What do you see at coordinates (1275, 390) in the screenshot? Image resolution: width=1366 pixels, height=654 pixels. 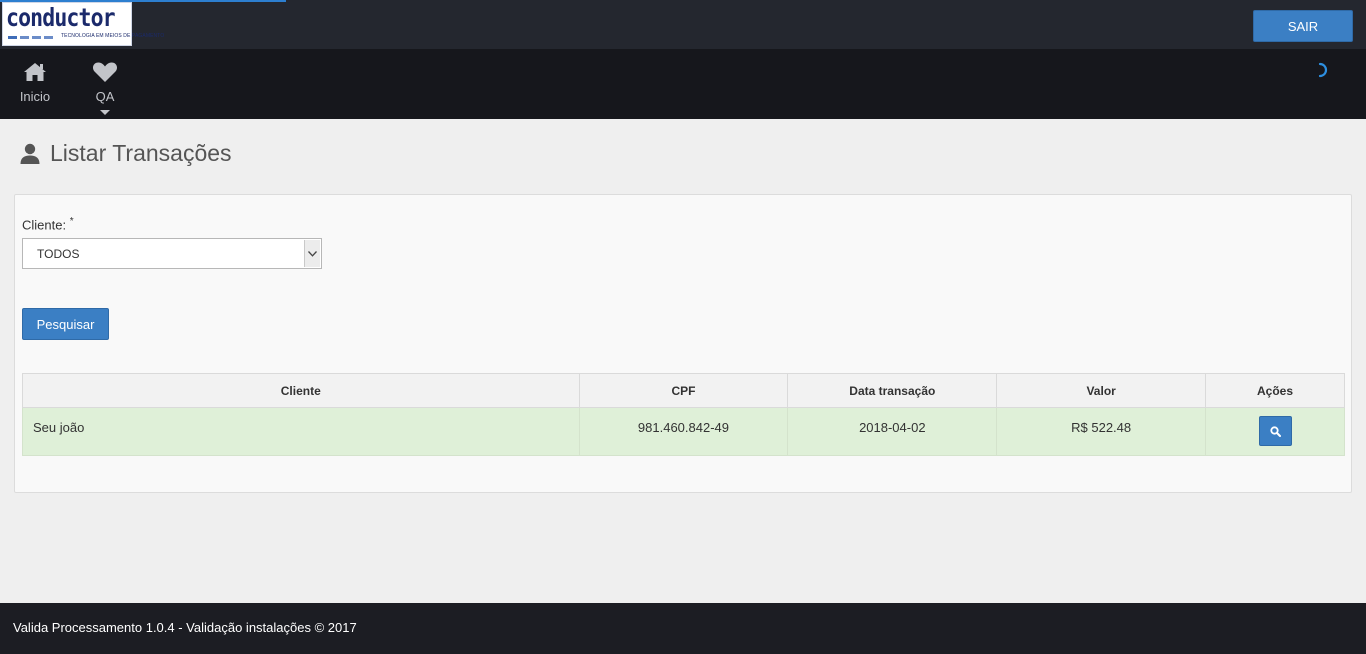 I see `column-header-acoes: Ações` at bounding box center [1275, 390].